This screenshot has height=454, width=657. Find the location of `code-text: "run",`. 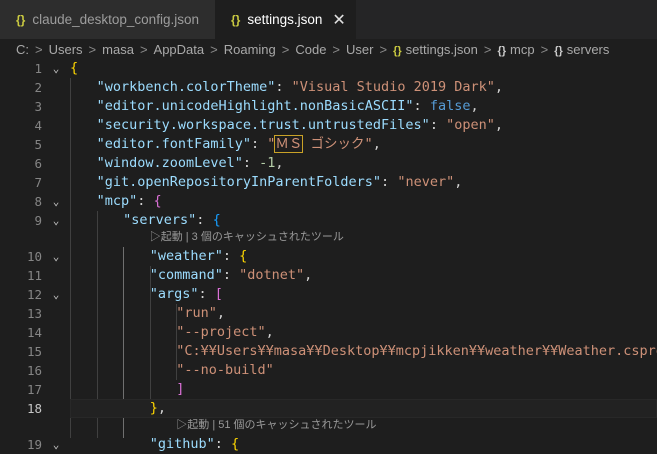

code-text: "run", is located at coordinates (200, 313).